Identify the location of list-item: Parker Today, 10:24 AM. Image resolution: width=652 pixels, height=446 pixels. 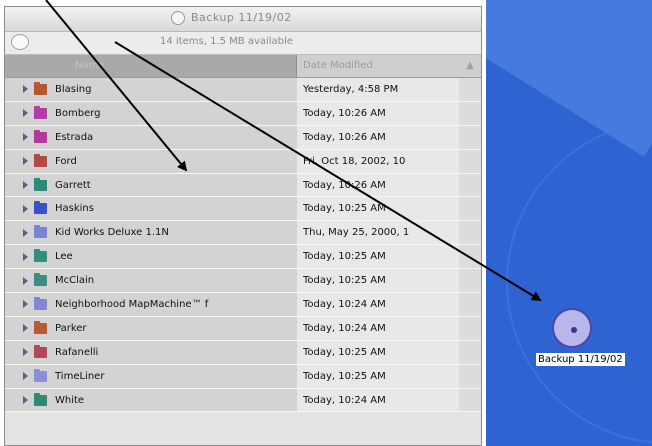
(243, 328).